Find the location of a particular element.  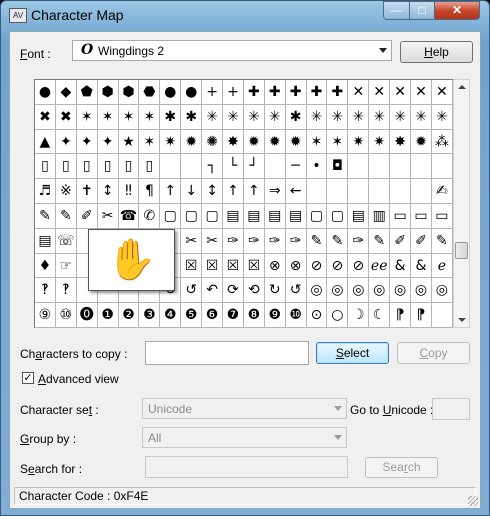

character-cell: ℯℯ is located at coordinates (380, 266).